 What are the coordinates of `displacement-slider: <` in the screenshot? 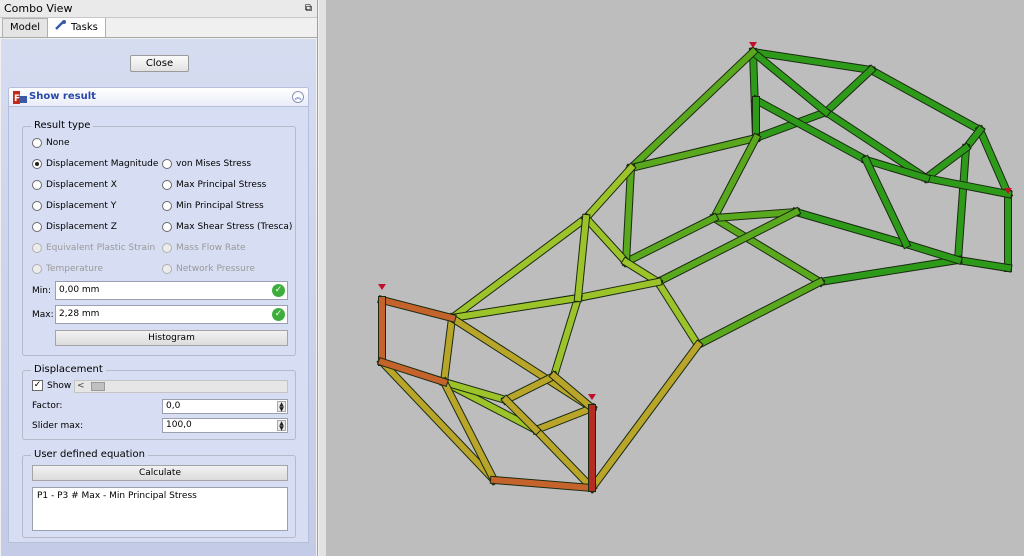 It's located at (181, 386).